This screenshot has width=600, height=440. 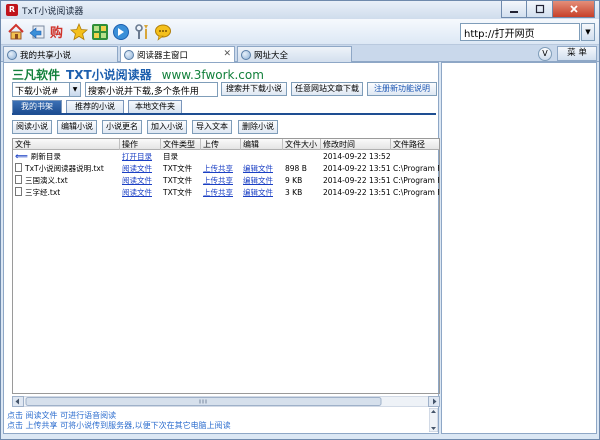 I want to click on tab-reader-main-window: 阅读器主窗口 ✕, so click(x=177, y=54).